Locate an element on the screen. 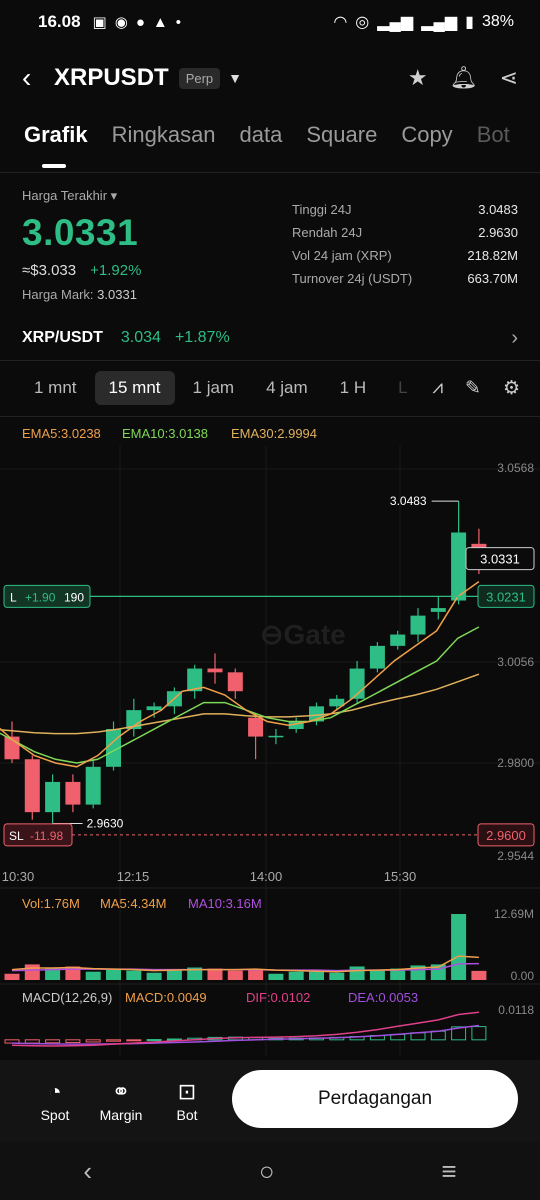 The width and height of the screenshot is (540, 1200). interval-4h: 4 jam is located at coordinates (287, 388).